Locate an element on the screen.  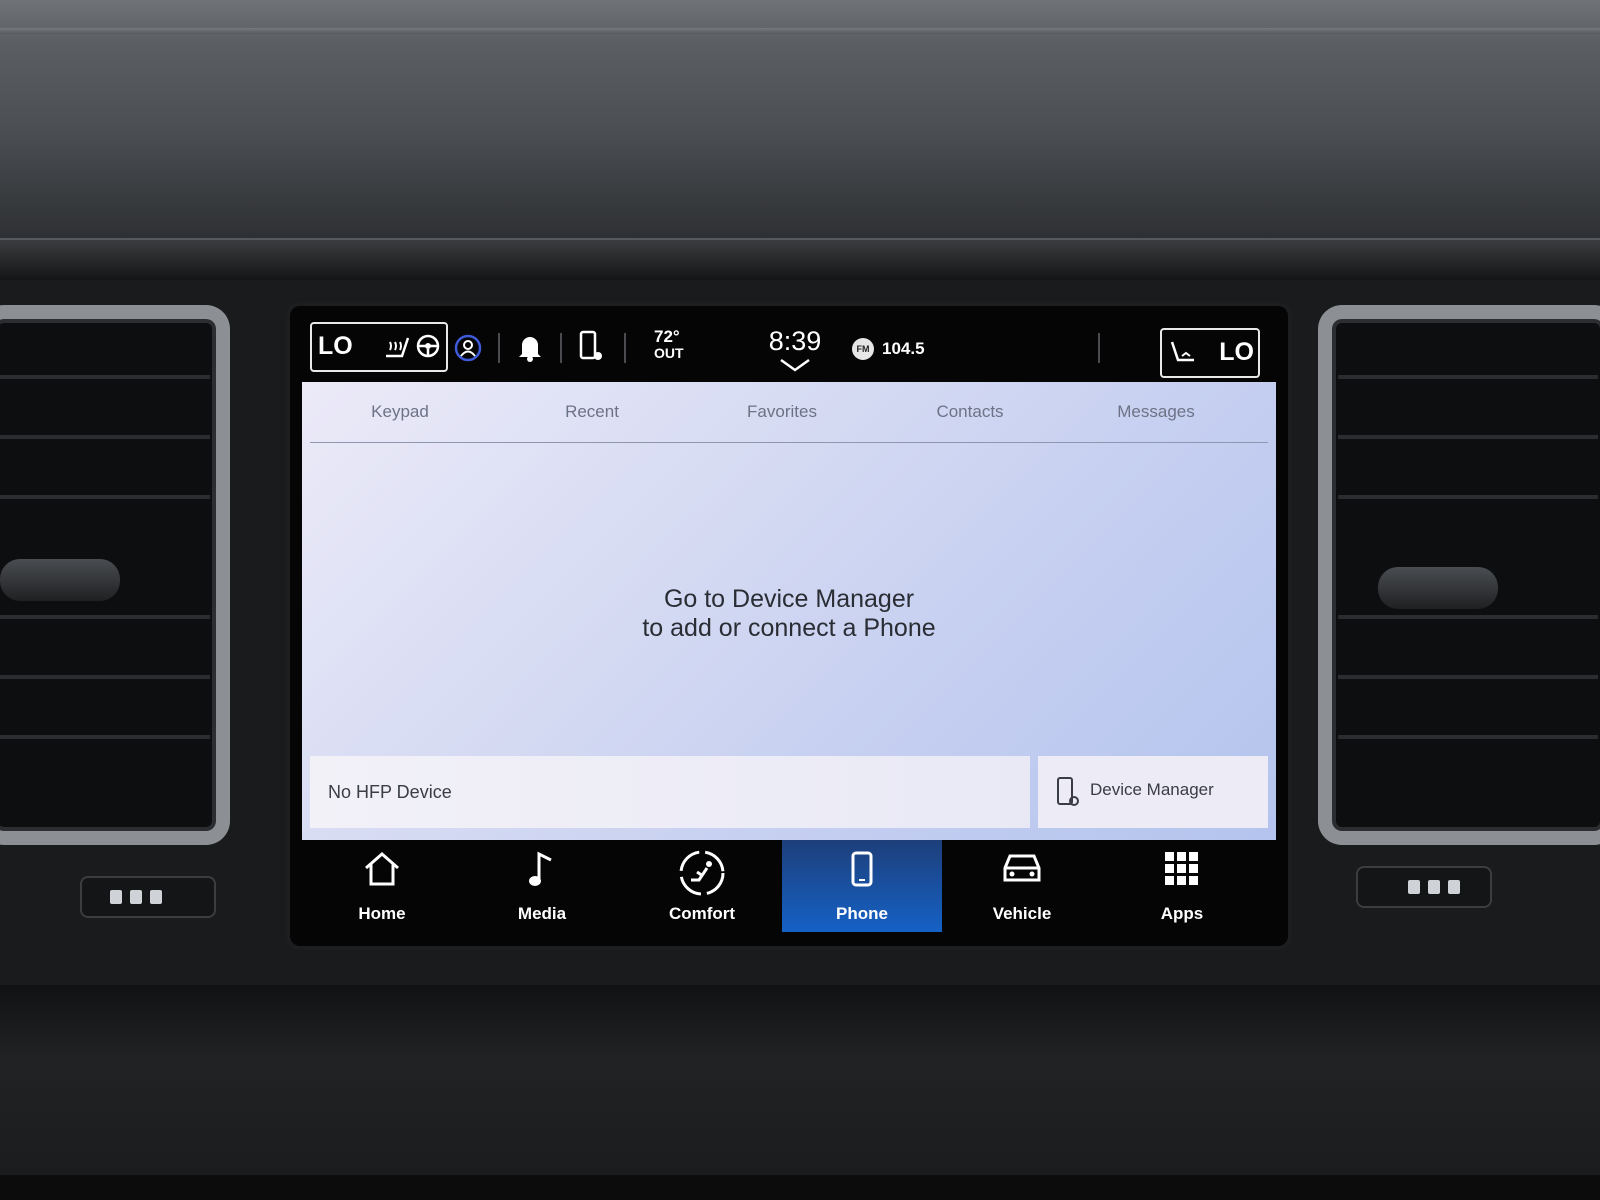
nav-comfort: Comfort is located at coordinates (702, 886).